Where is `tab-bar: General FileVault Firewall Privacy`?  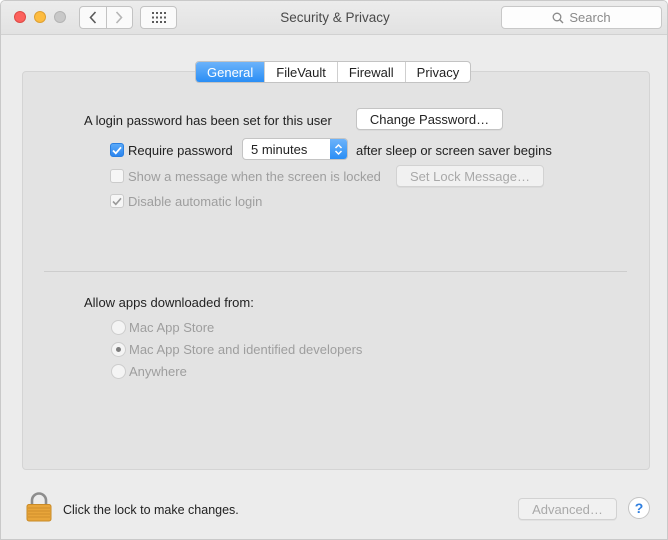
tab-bar: General FileVault Firewall Privacy is located at coordinates (333, 72).